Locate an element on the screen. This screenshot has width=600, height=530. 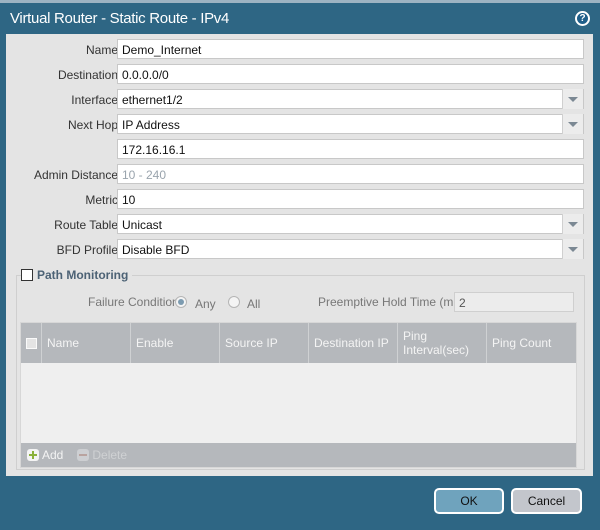
add-icon is located at coordinates (33, 455).